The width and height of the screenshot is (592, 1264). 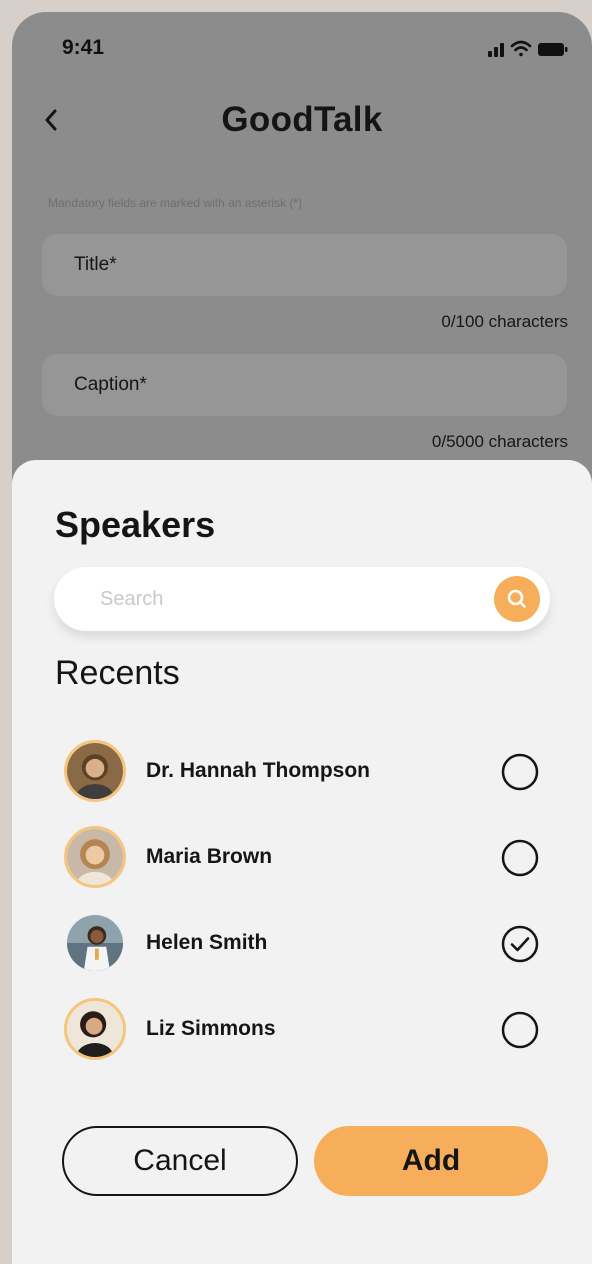 I want to click on speaker-name: Helen Smith, so click(x=207, y=942).